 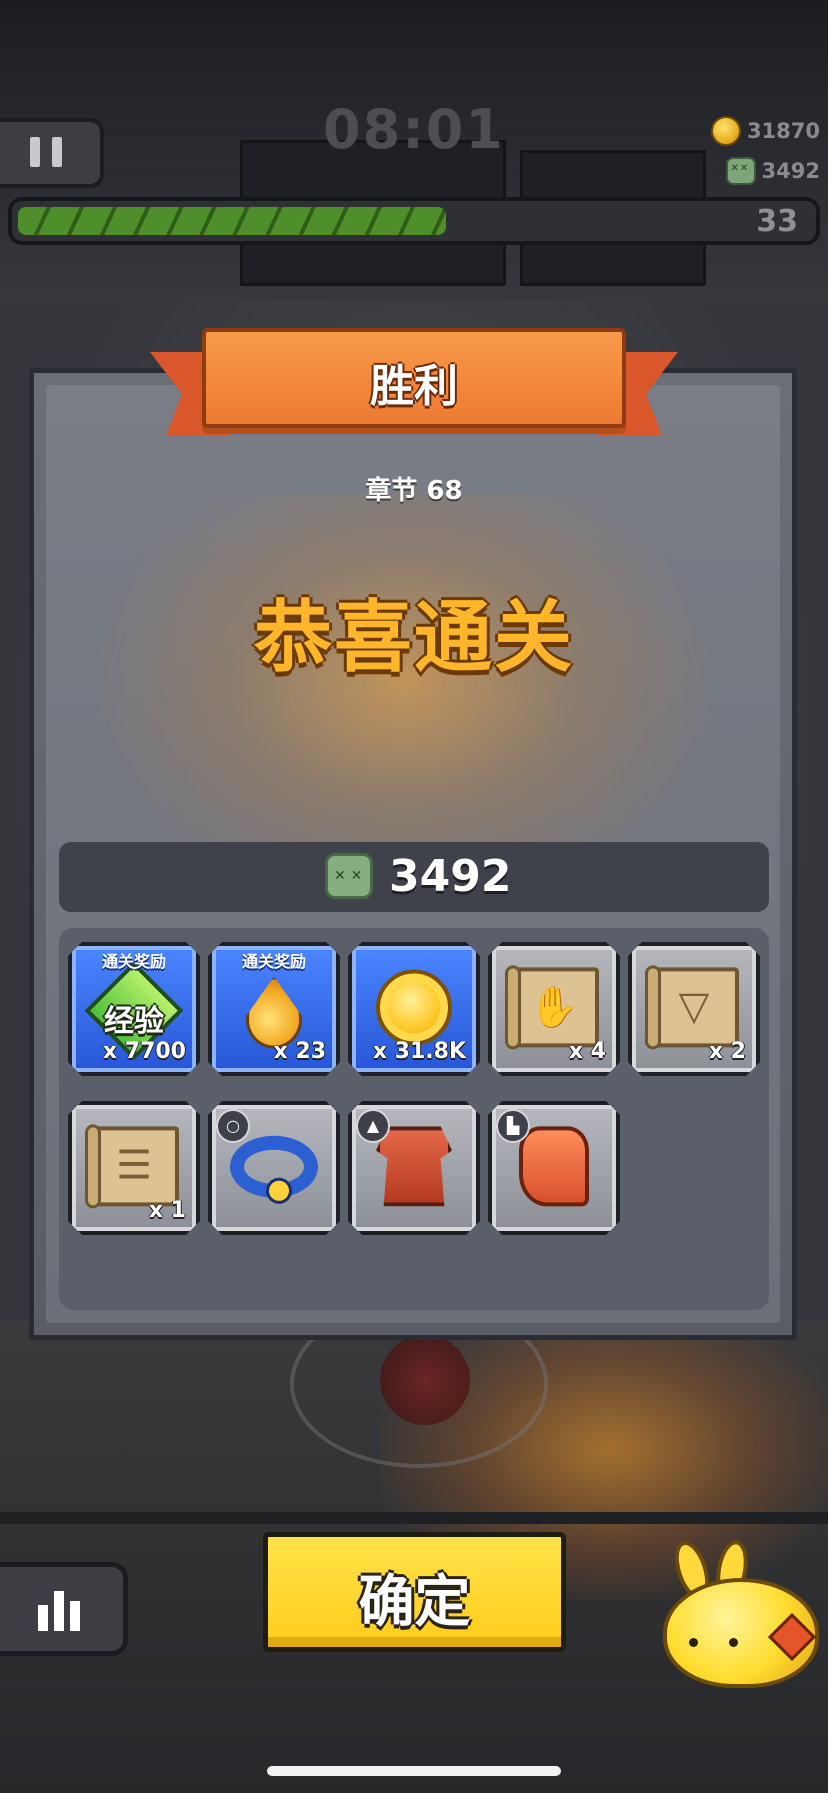 I want to click on armor-scroll-icon: ☰, so click(x=134, y=1166).